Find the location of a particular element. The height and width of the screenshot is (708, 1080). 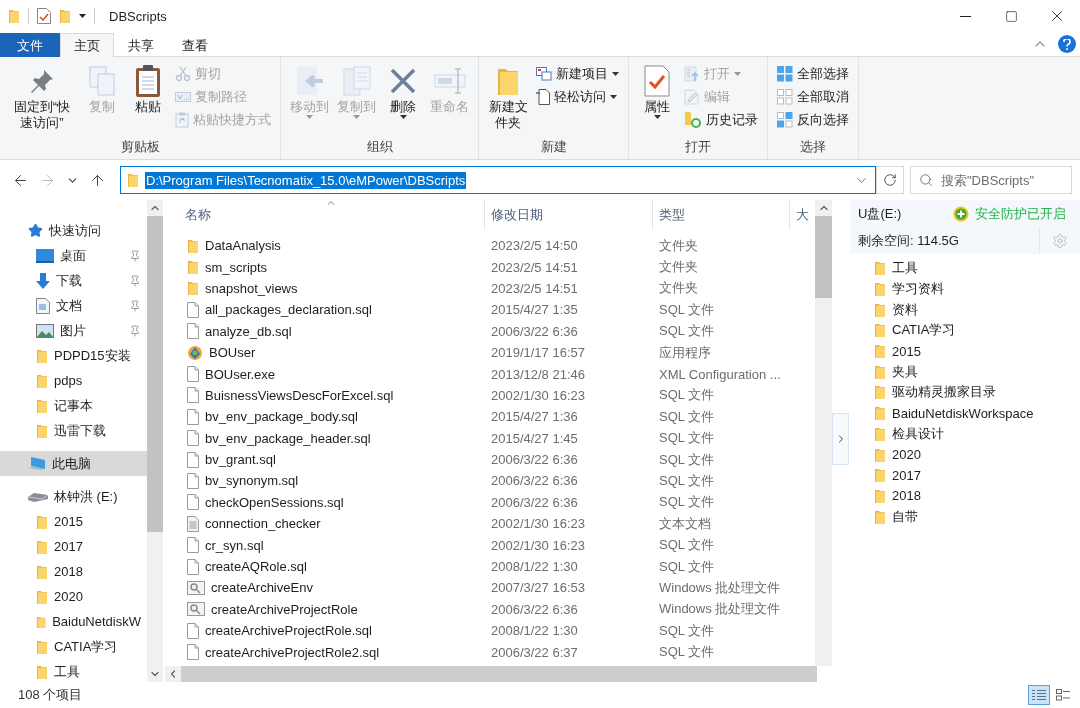

ribbon-button: 新建项目 is located at coordinates (577, 74).